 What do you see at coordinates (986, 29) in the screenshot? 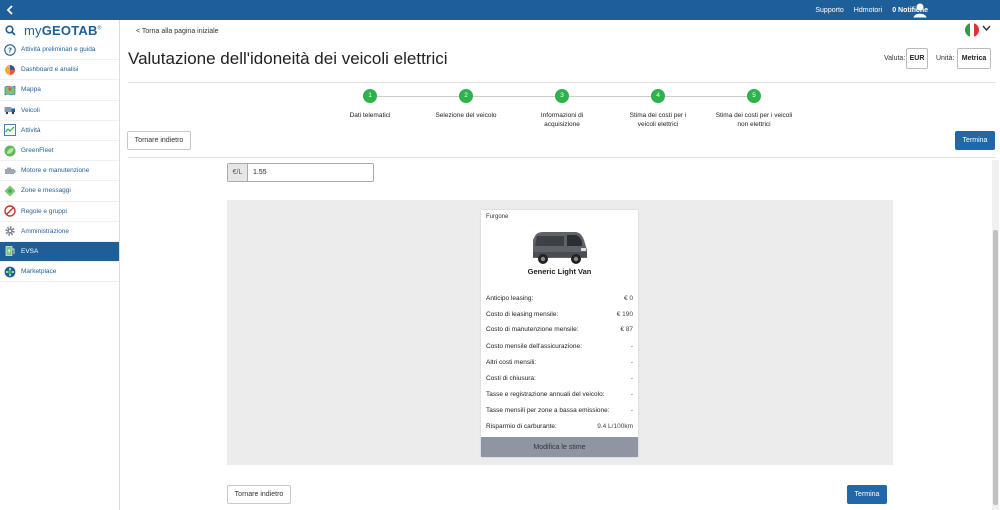
I see `chevron-down-icon` at bounding box center [986, 29].